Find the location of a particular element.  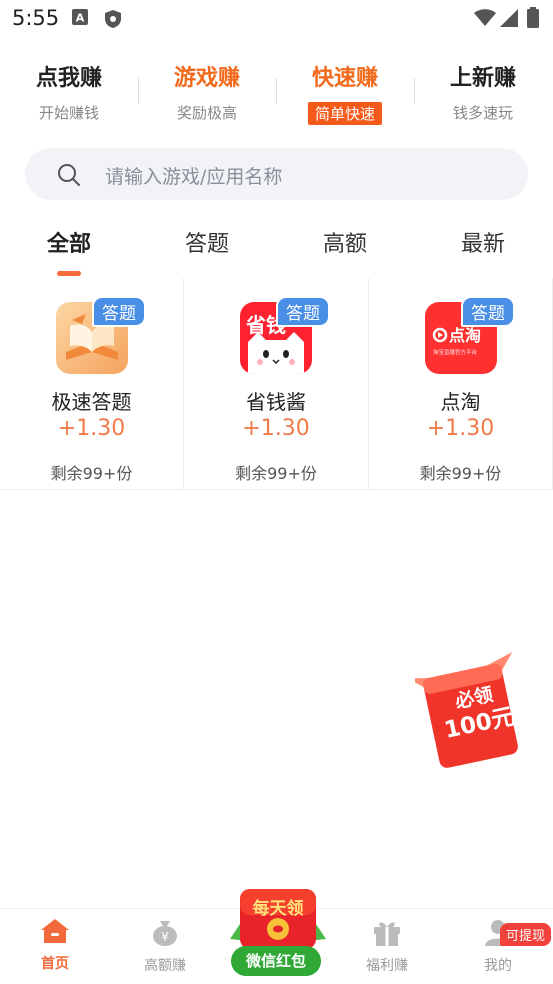

money-bag-icon: ¥ is located at coordinates (165, 936).